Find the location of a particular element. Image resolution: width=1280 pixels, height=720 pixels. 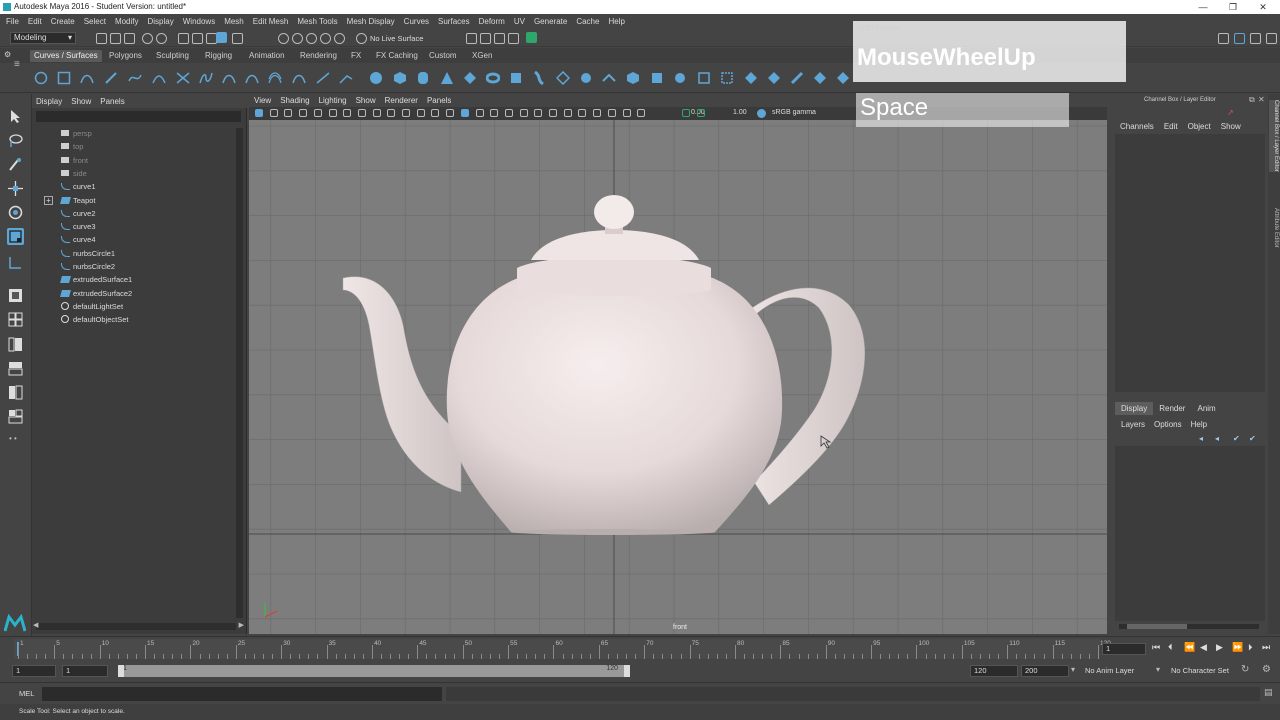

loft-icon is located at coordinates (540, 78).